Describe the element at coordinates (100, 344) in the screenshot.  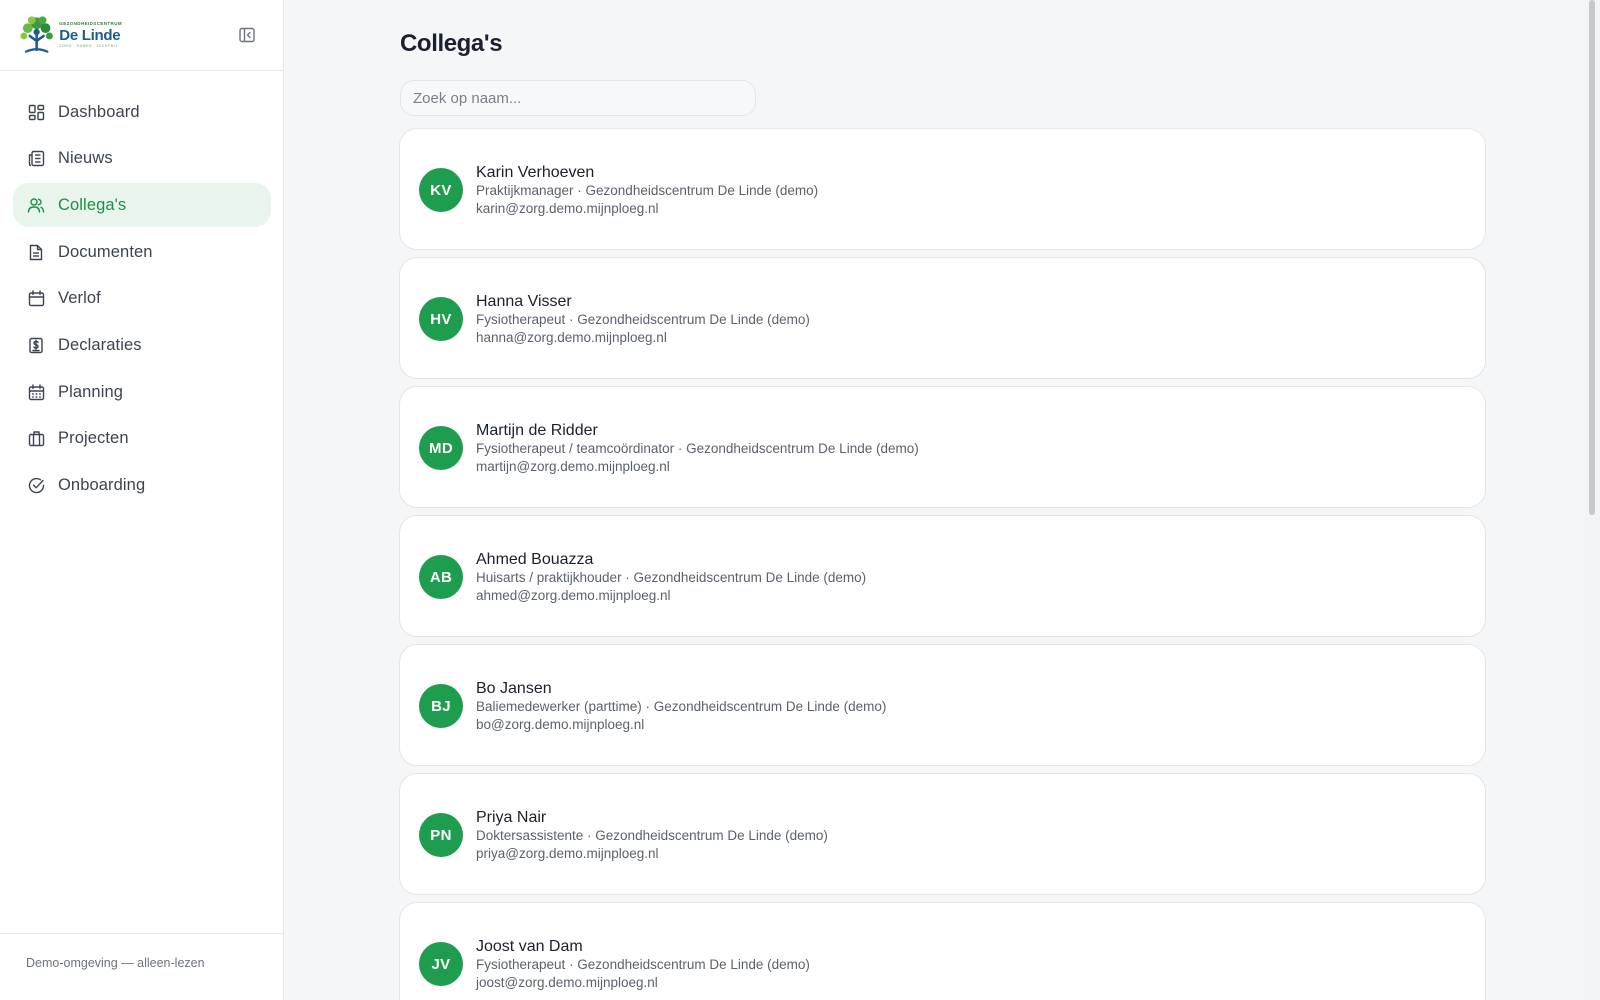
I see `sidebar-item-label: Declaraties` at that location.